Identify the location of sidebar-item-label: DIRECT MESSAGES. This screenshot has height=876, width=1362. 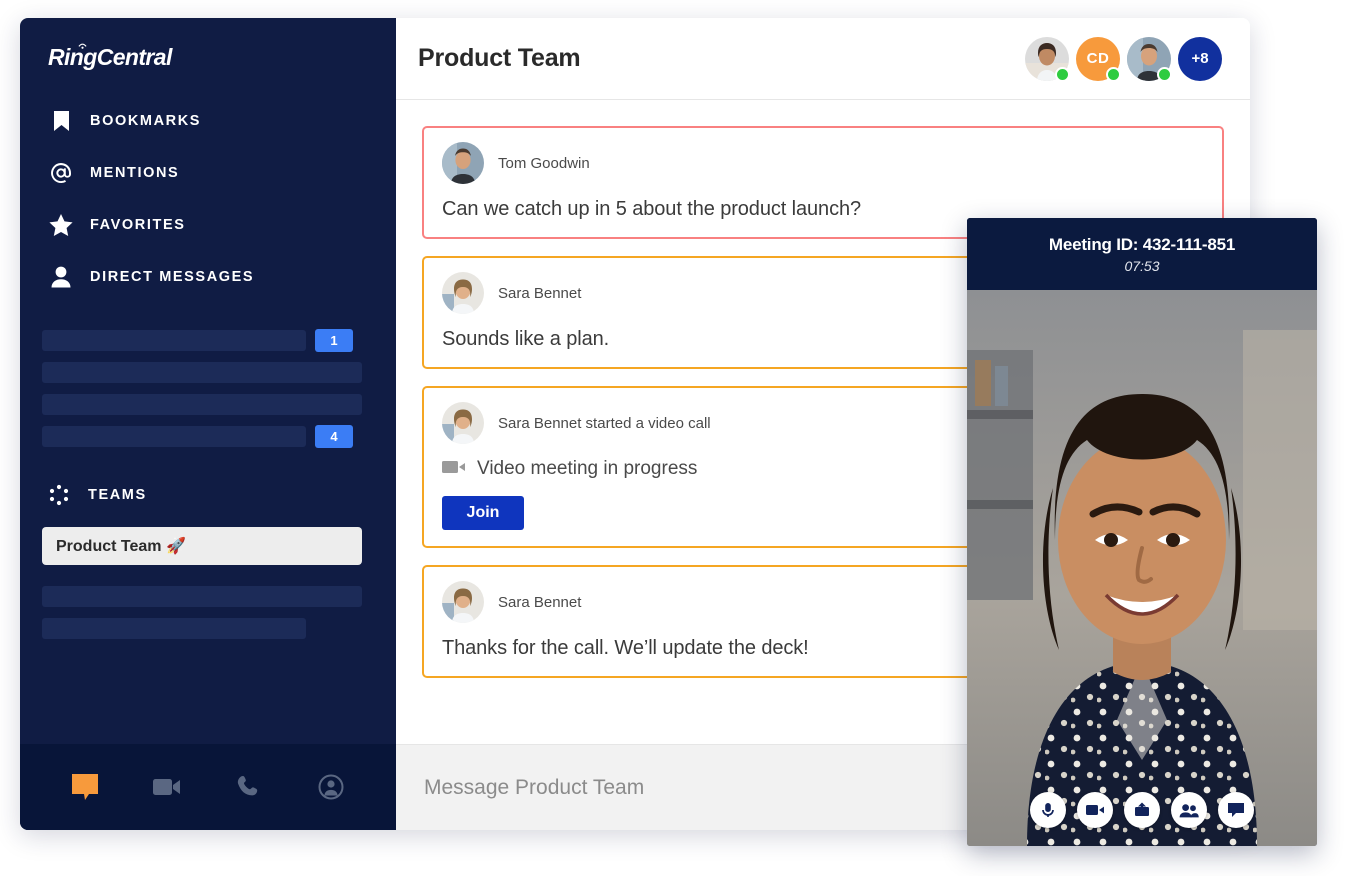
(172, 277).